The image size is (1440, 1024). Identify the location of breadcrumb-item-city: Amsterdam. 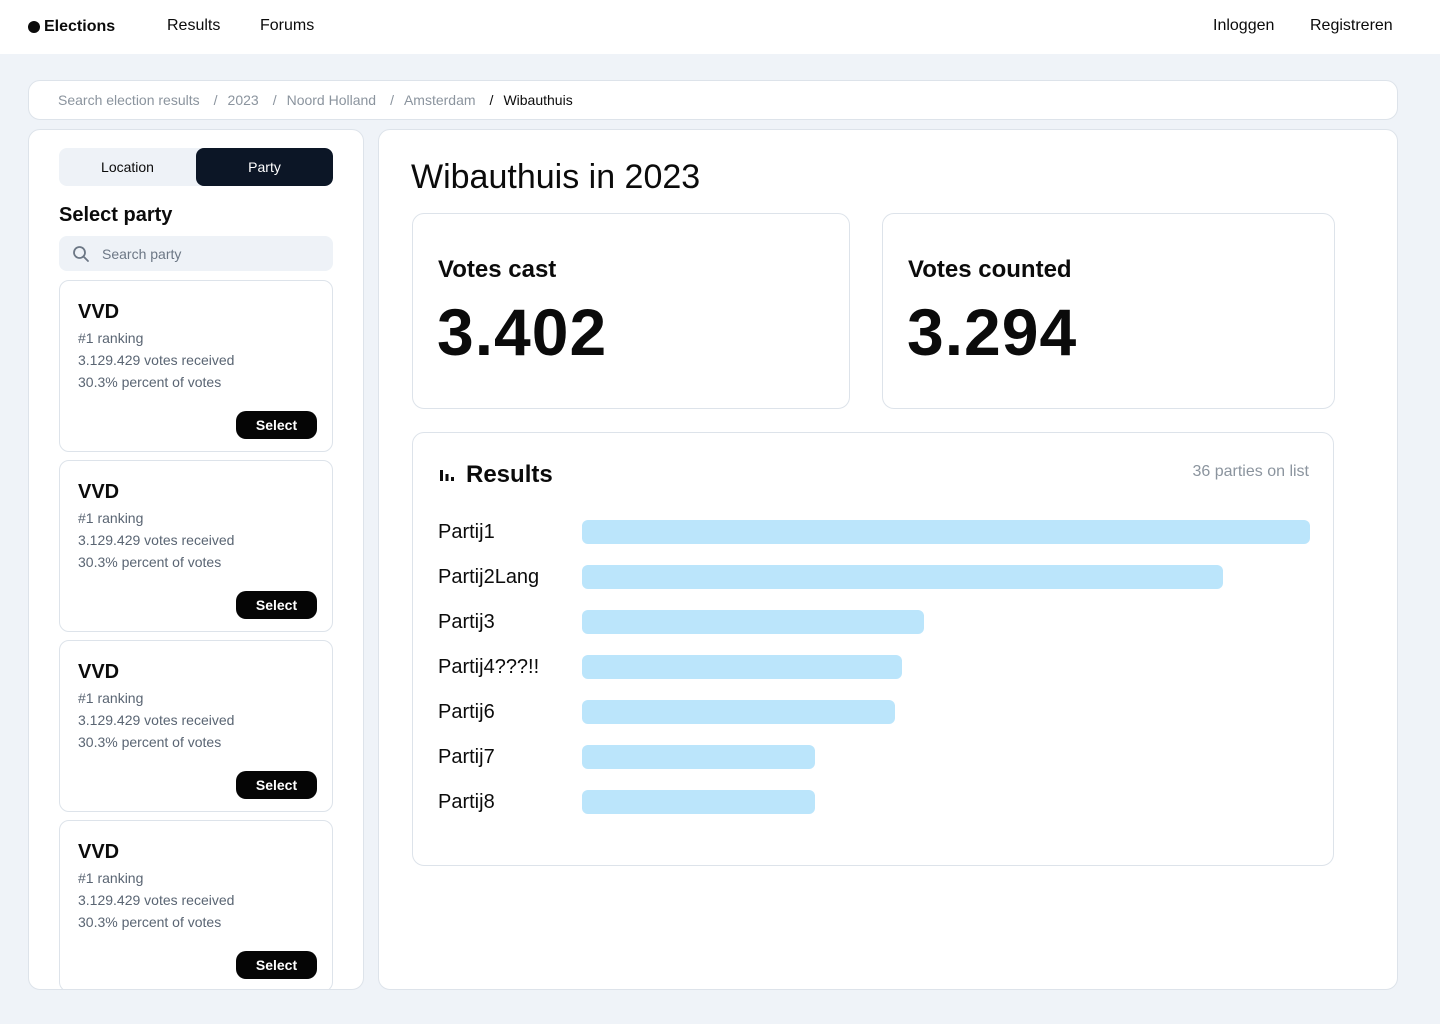
(440, 100).